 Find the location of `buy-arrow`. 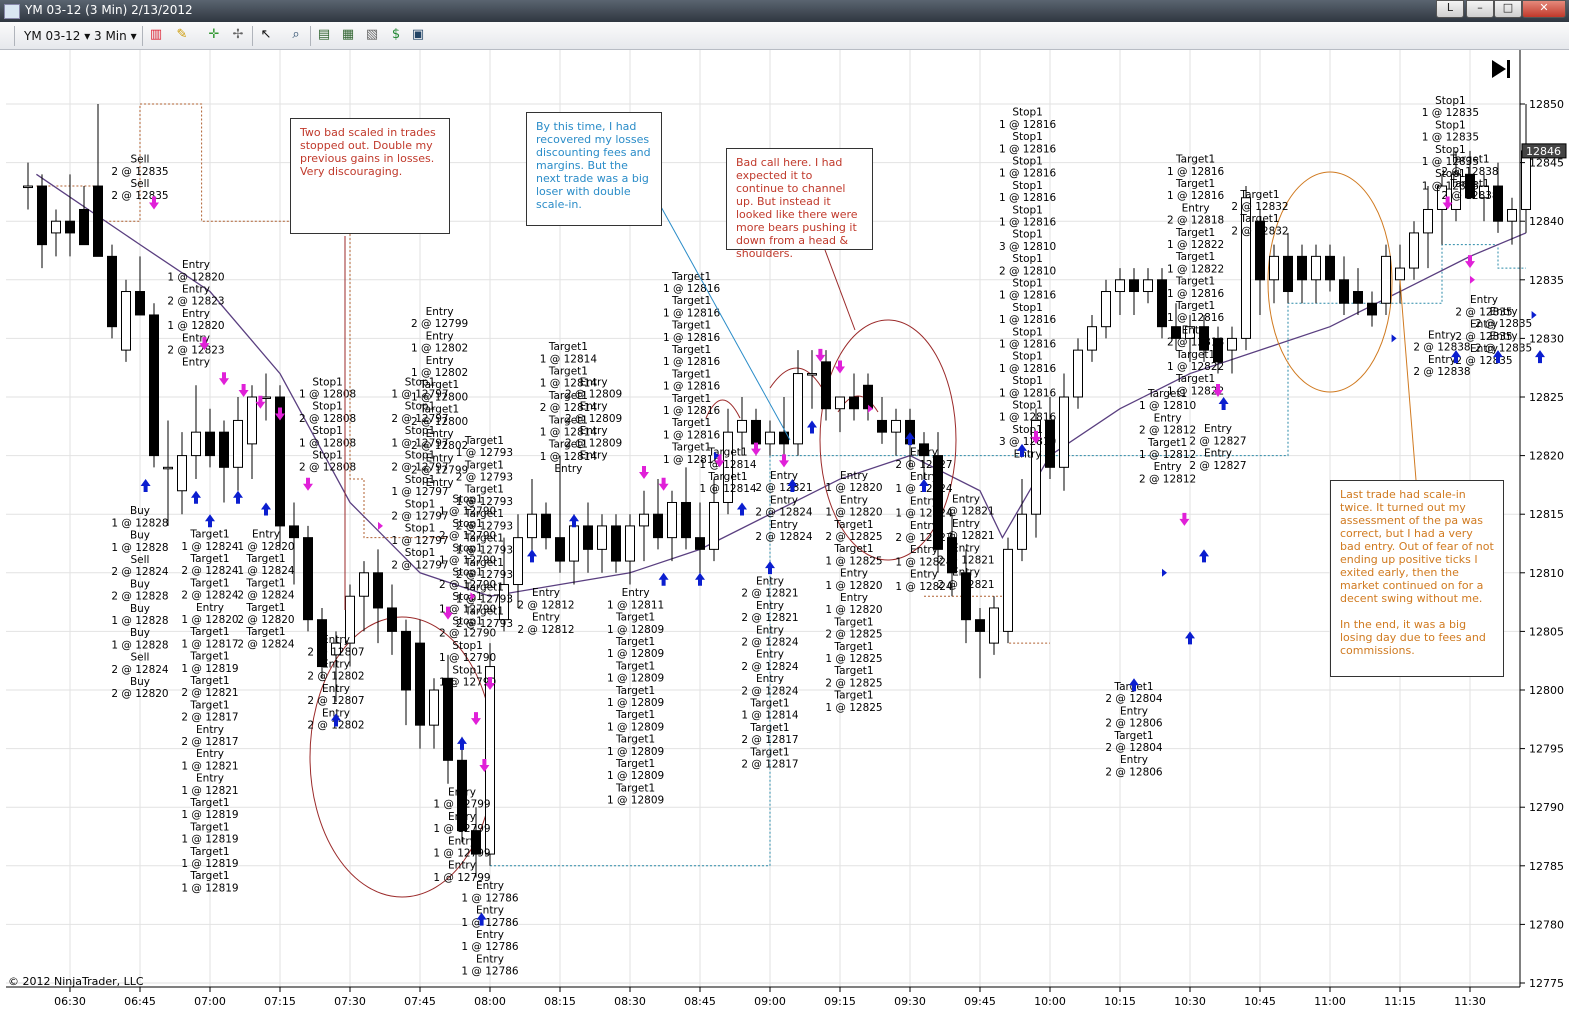

buy-arrow is located at coordinates (1540, 357).